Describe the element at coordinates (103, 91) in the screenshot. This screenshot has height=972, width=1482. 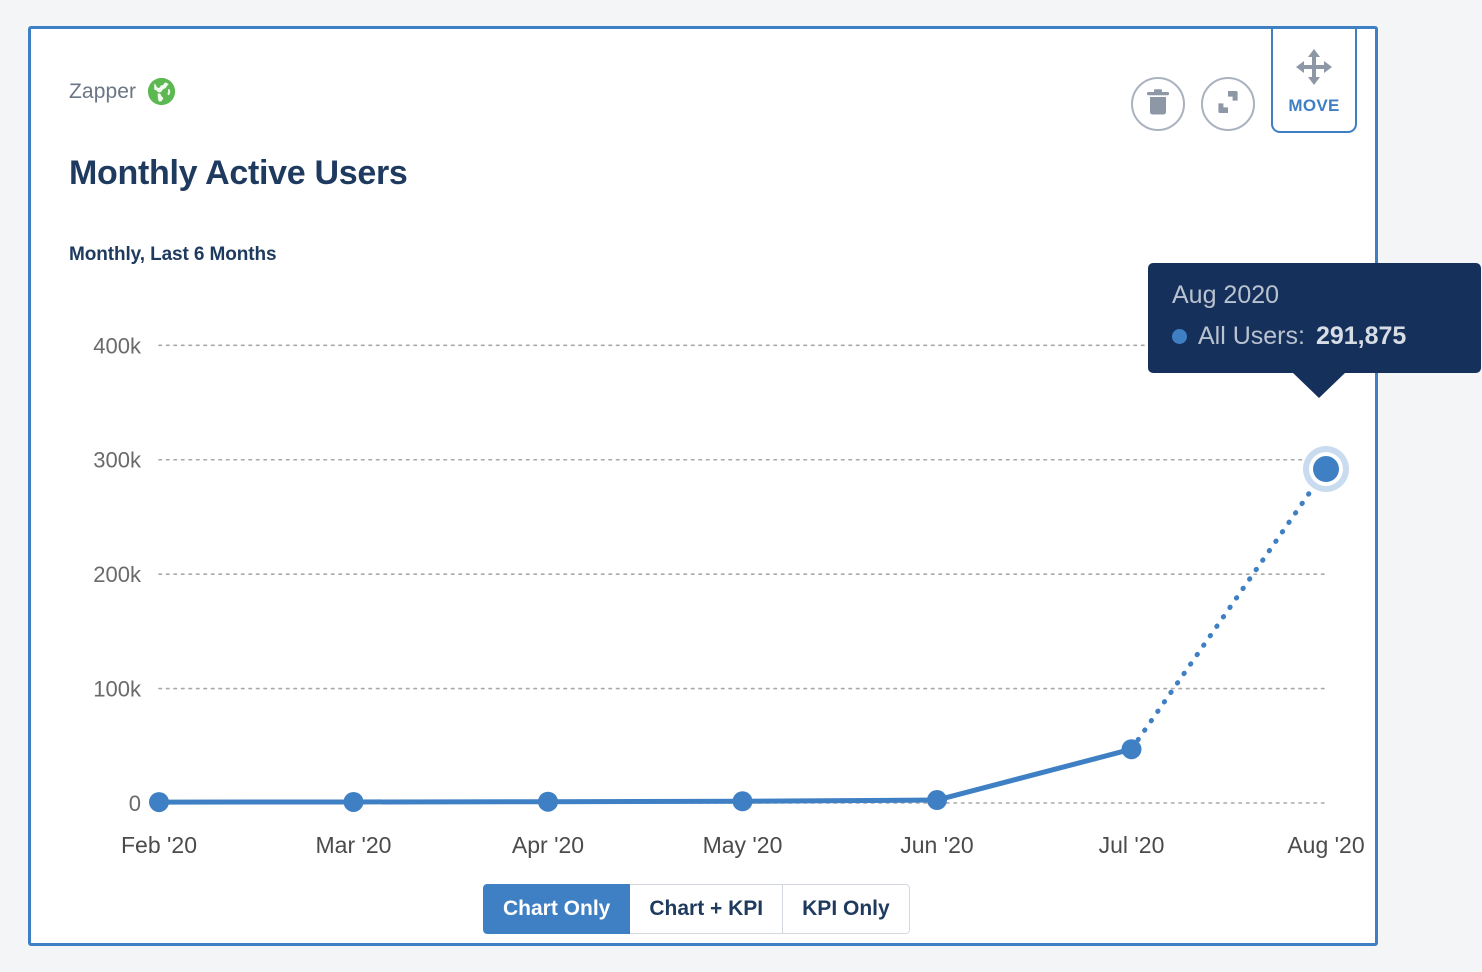
I see `source-name-label: Zapper` at that location.